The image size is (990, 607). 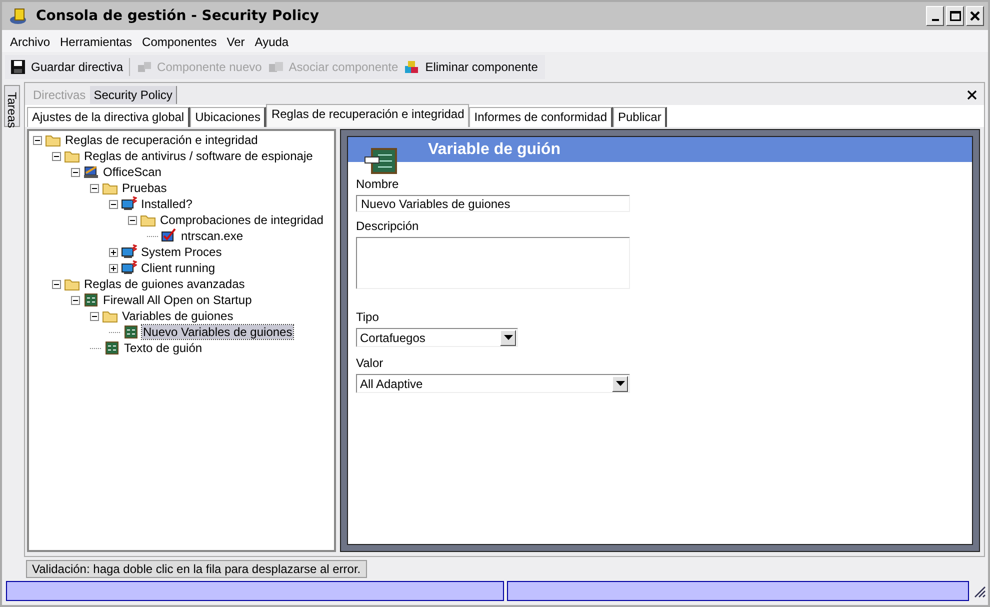 I want to click on dropdown: All Adaptive, so click(x=493, y=383).